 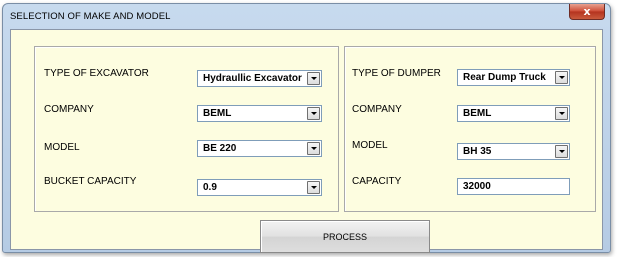 What do you see at coordinates (477, 186) in the screenshot?
I see `dumper-capacity-value: 32000` at bounding box center [477, 186].